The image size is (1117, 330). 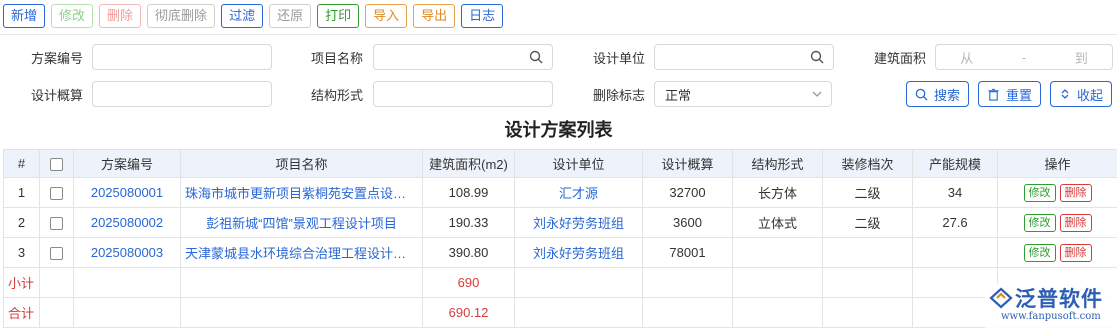 I want to click on area-range-input: 从 - 到, so click(x=1024, y=57).